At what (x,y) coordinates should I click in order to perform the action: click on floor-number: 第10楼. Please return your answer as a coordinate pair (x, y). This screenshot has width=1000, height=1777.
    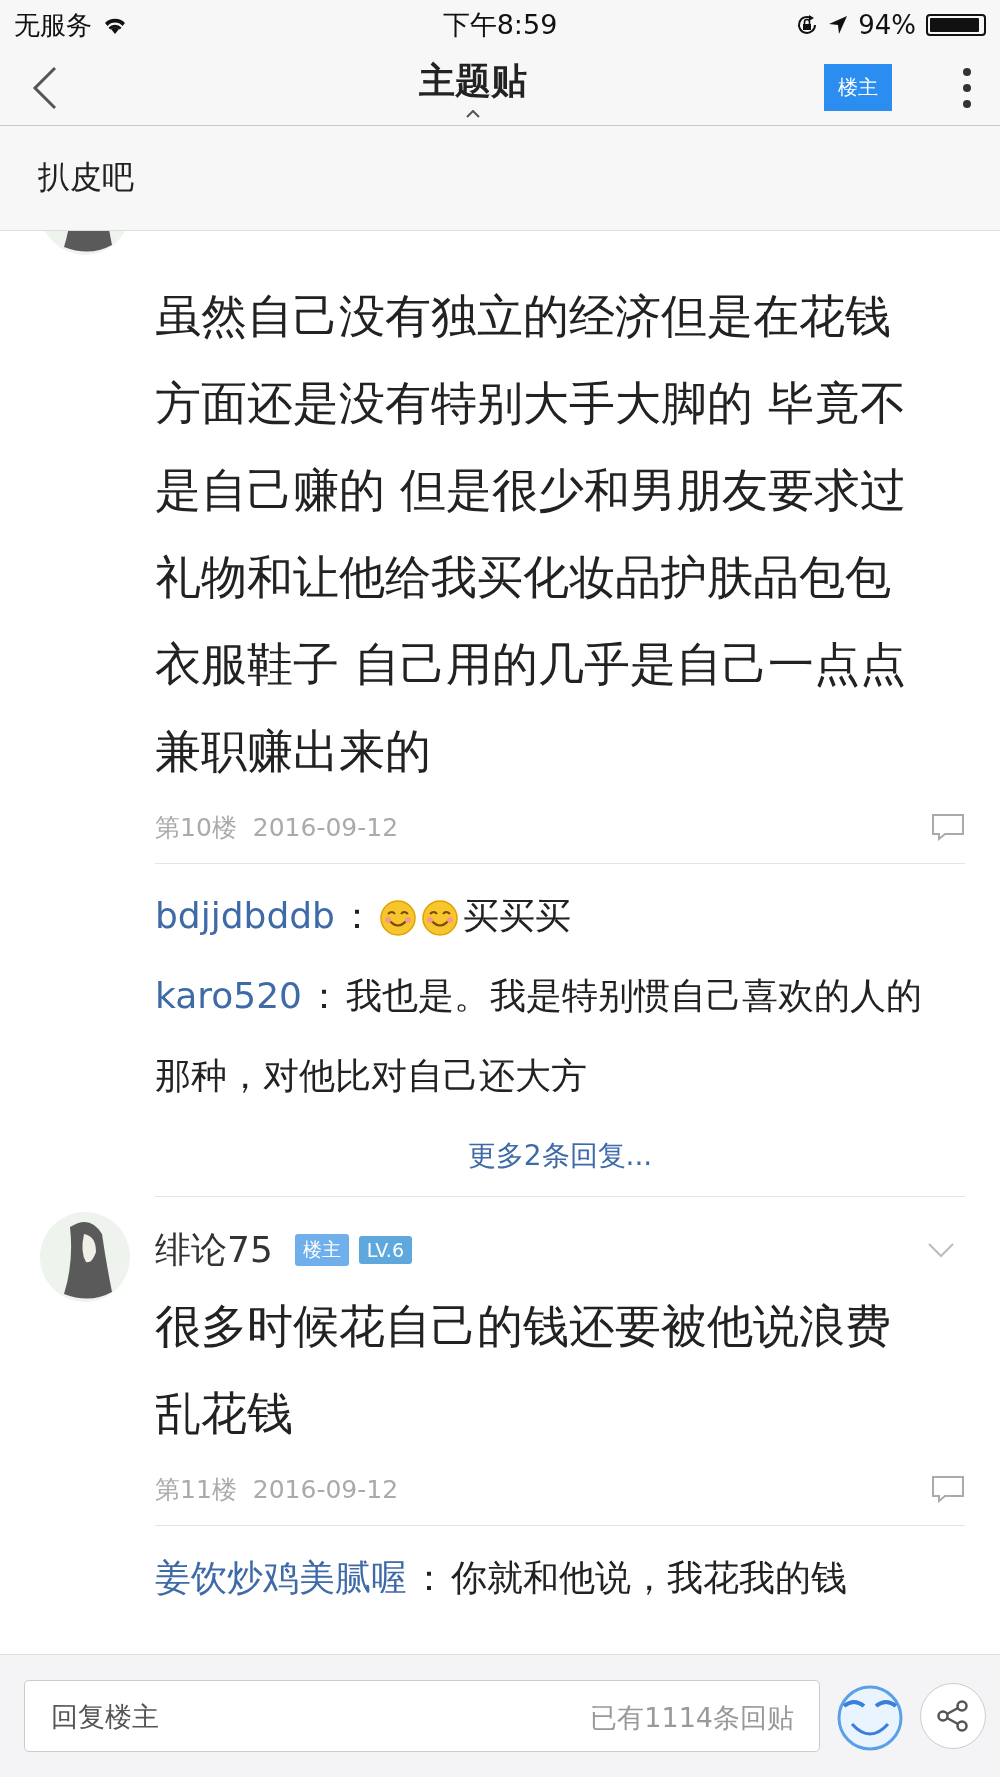
    Looking at the image, I should click on (196, 827).